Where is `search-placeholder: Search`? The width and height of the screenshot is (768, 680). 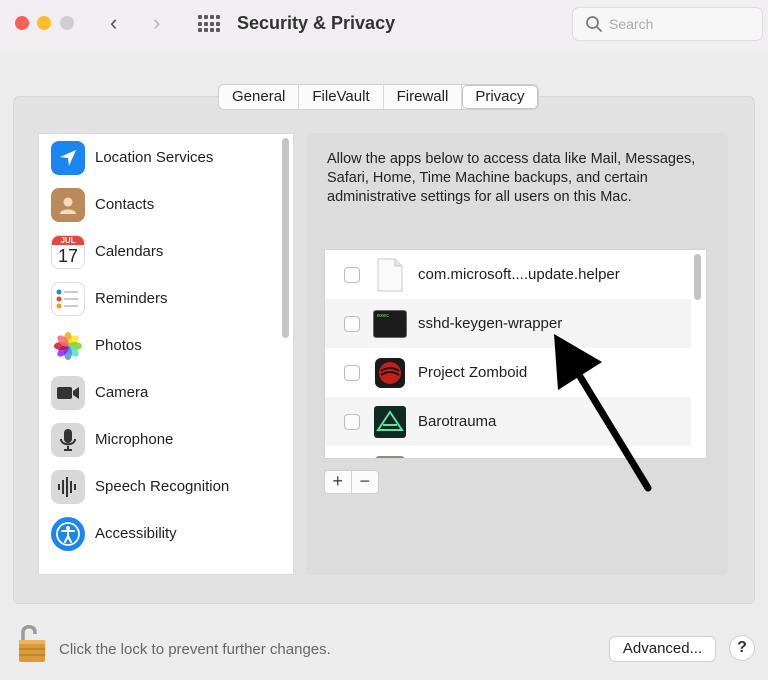 search-placeholder: Search is located at coordinates (631, 24).